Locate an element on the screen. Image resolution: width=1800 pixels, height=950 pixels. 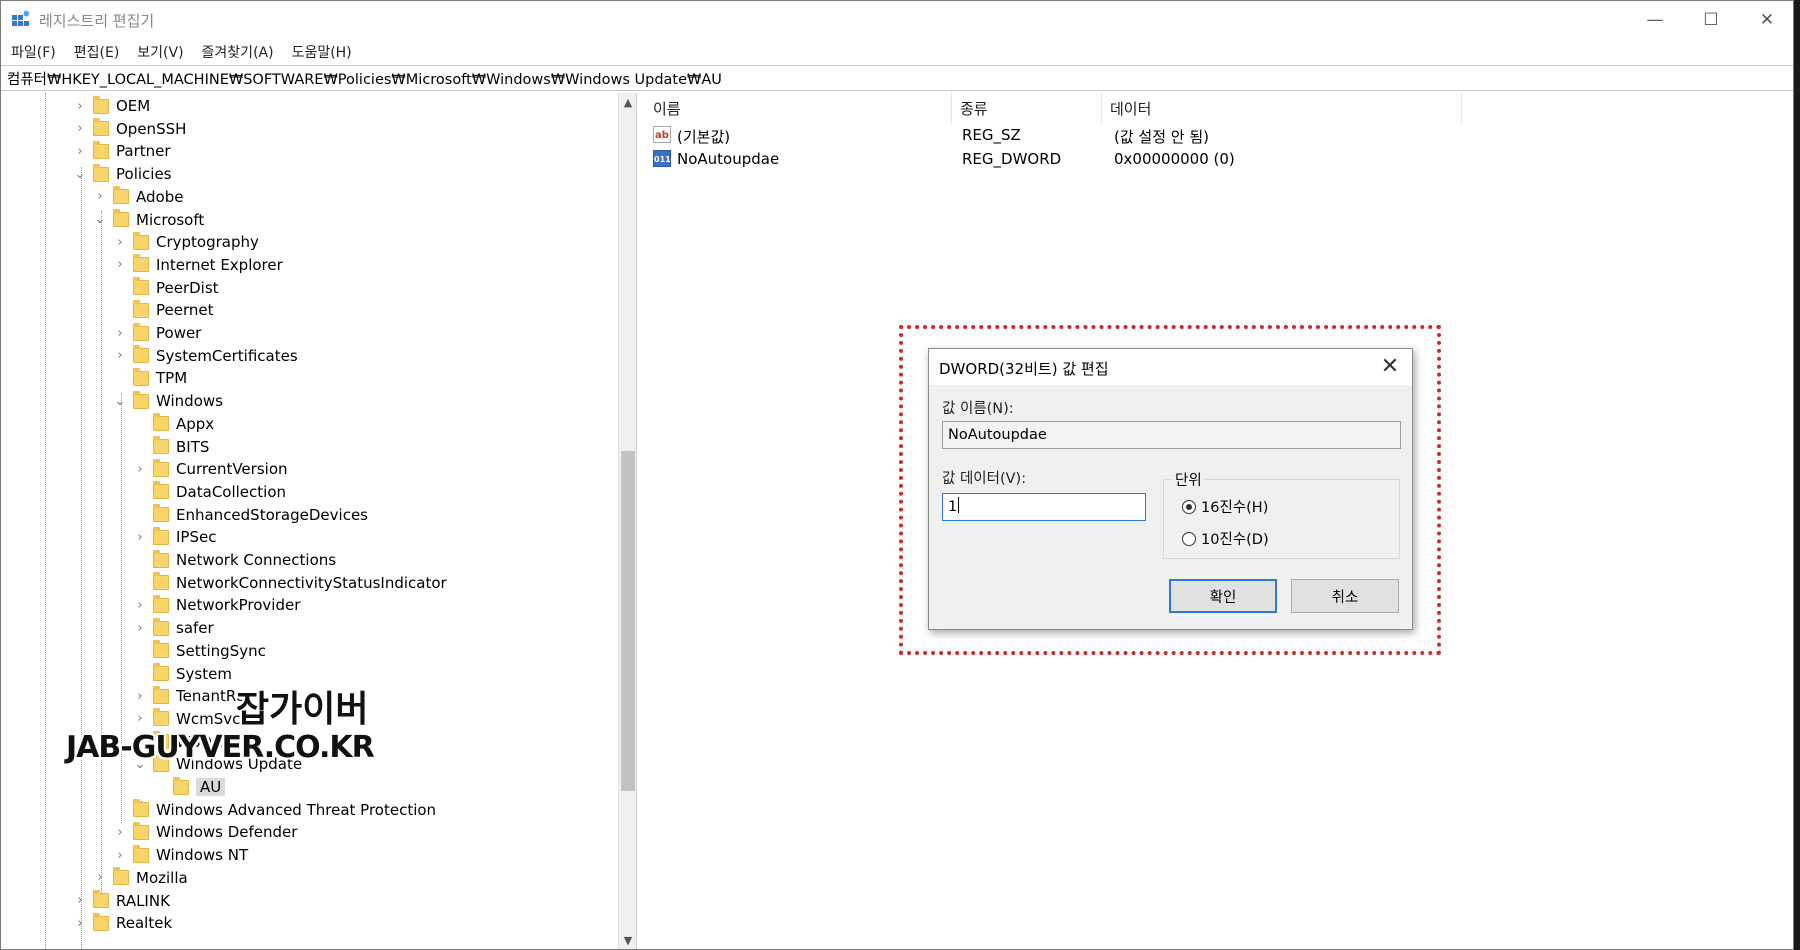
tree-item: DataCollection is located at coordinates (209, 492).